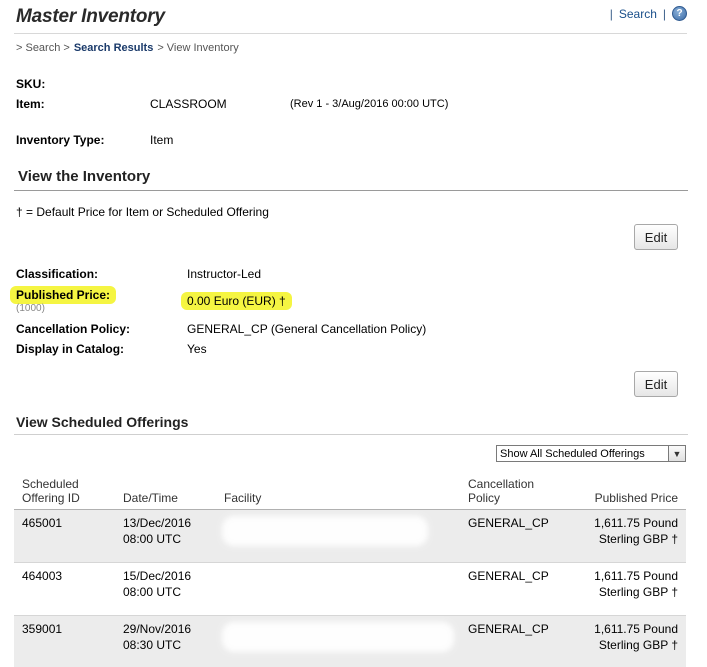  I want to click on cancellation-policy-label: Cancellation Policy:, so click(73, 329).